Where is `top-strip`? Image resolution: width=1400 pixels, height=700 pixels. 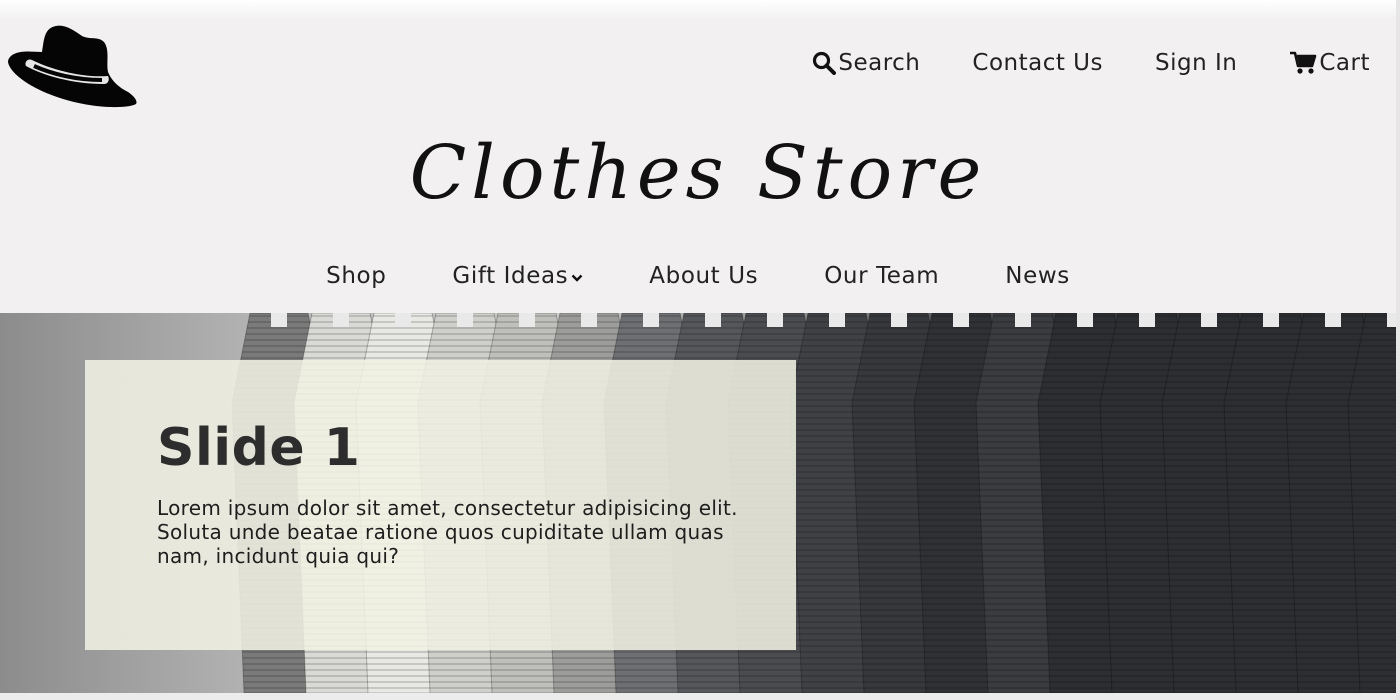 top-strip is located at coordinates (700, 9).